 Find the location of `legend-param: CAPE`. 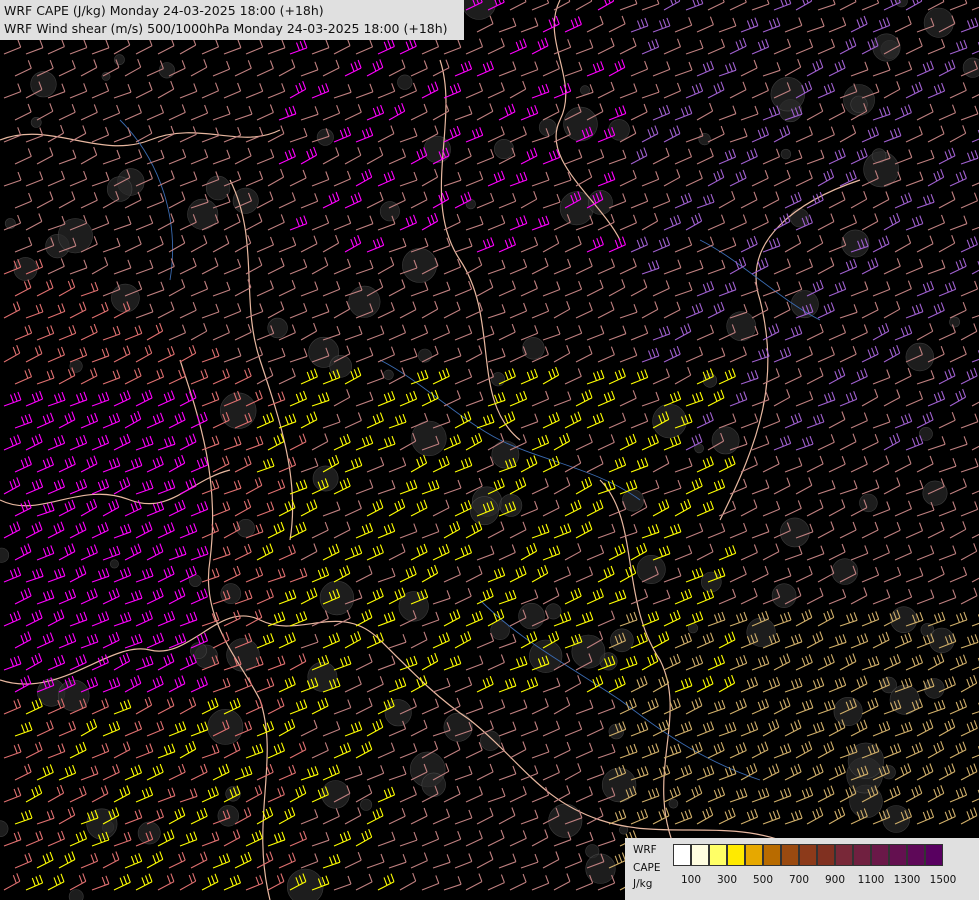

legend-param: CAPE is located at coordinates (647, 868).